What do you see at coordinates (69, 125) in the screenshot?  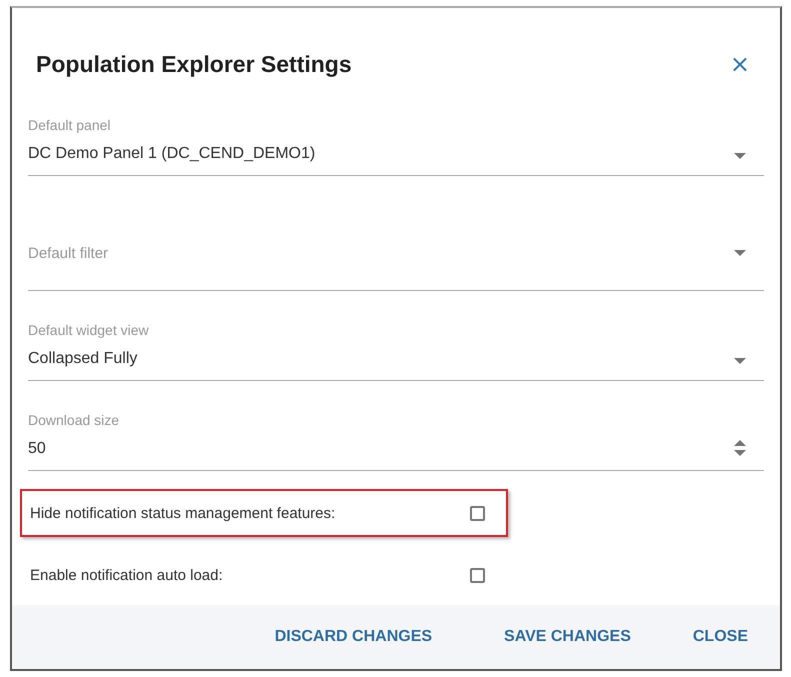 I see `field-label: Default panel` at bounding box center [69, 125].